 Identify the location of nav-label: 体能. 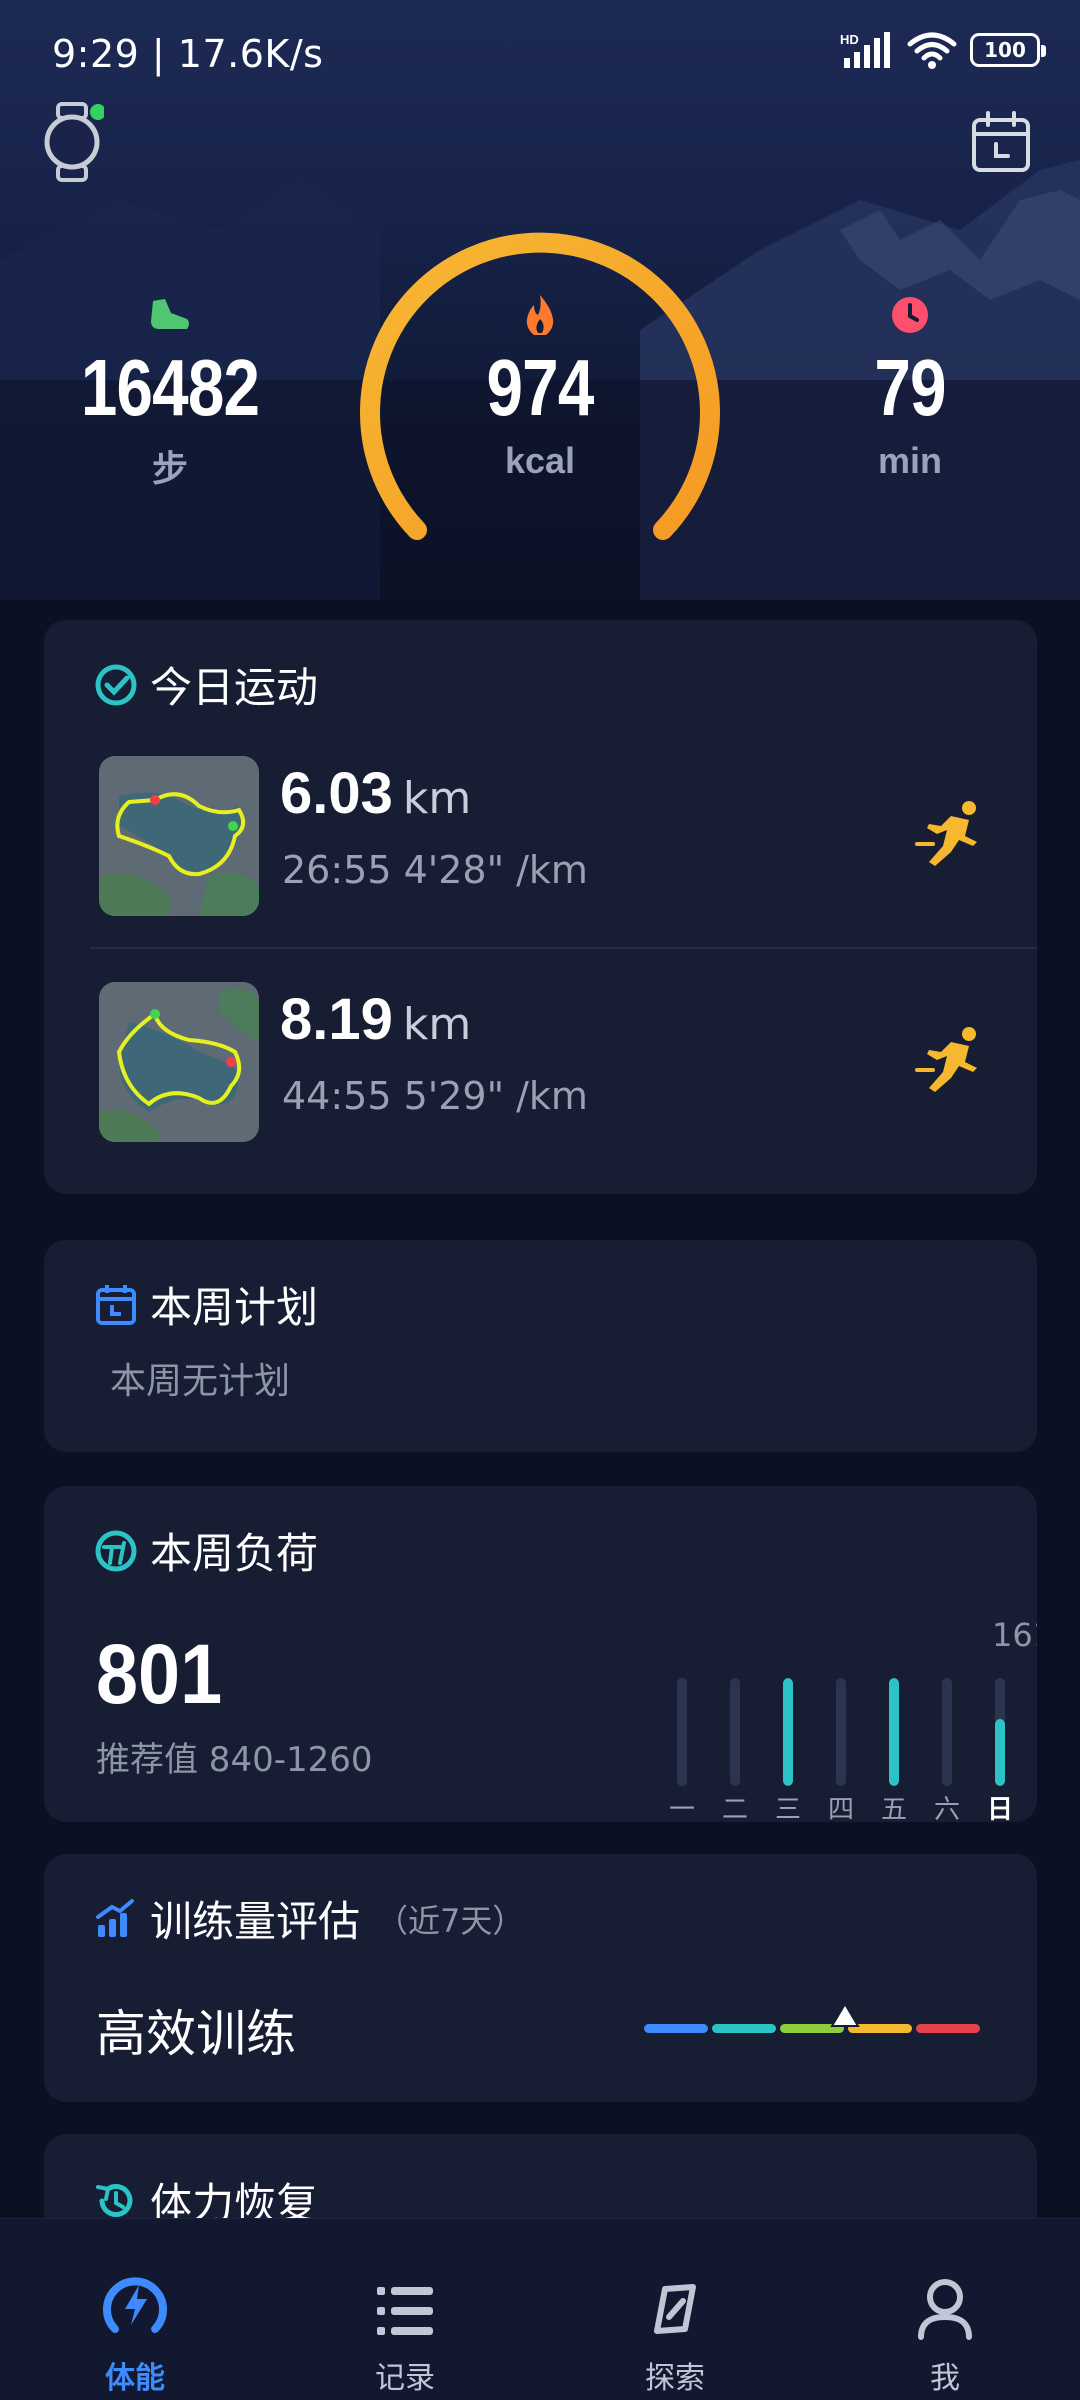
(135, 2378).